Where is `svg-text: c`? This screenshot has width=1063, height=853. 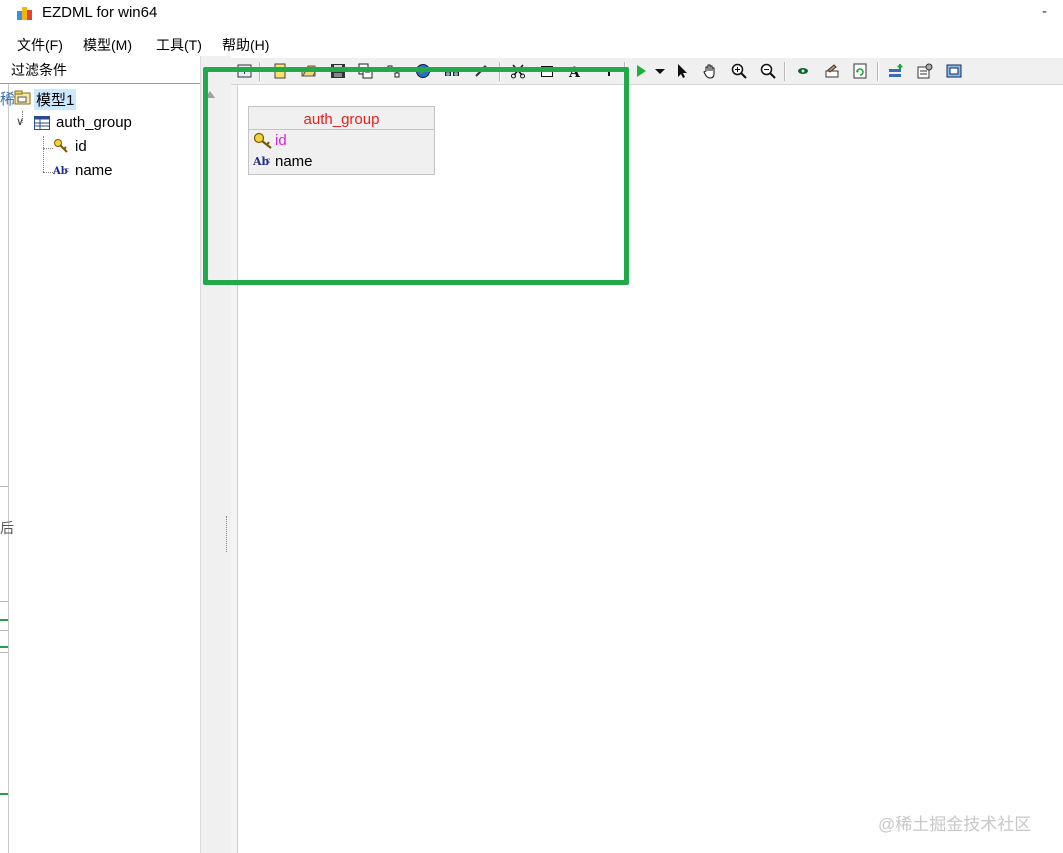
svg-text: c is located at coordinates (67, 170).